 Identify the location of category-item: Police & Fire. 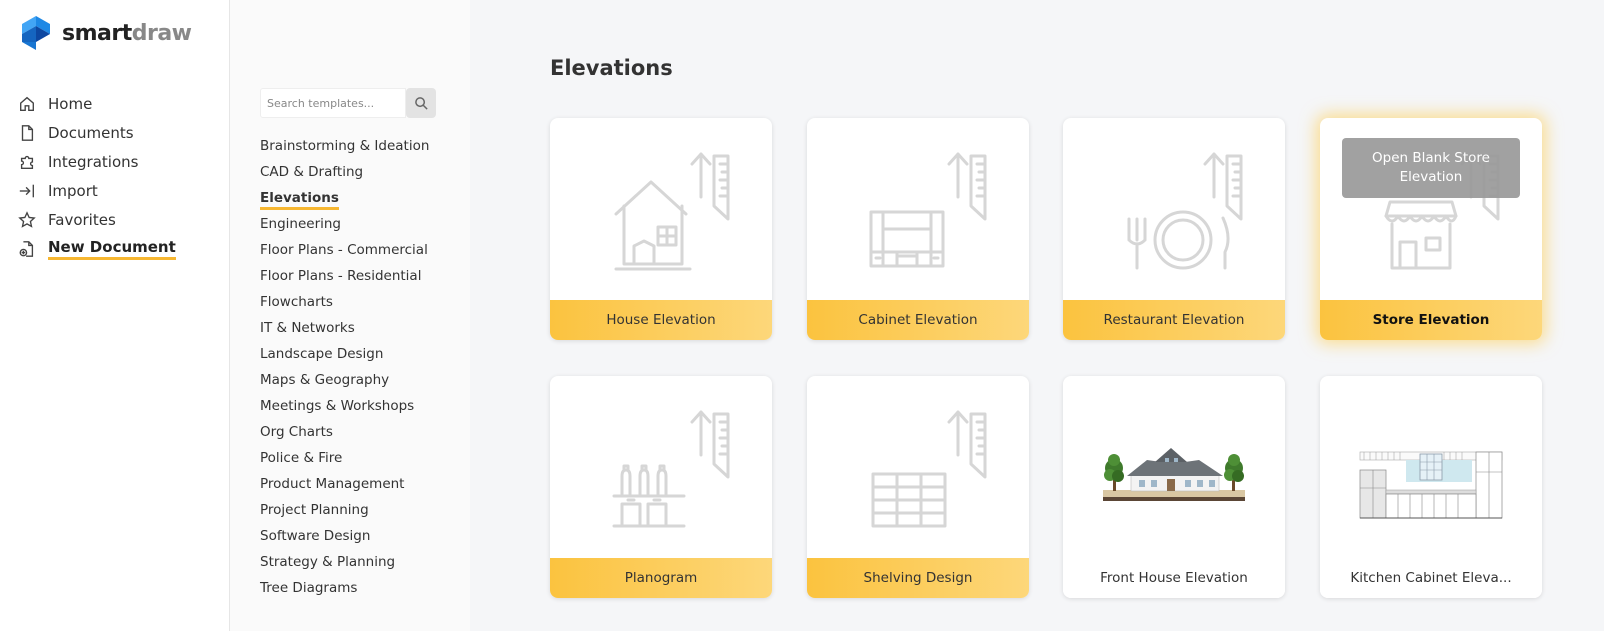
(344, 461).